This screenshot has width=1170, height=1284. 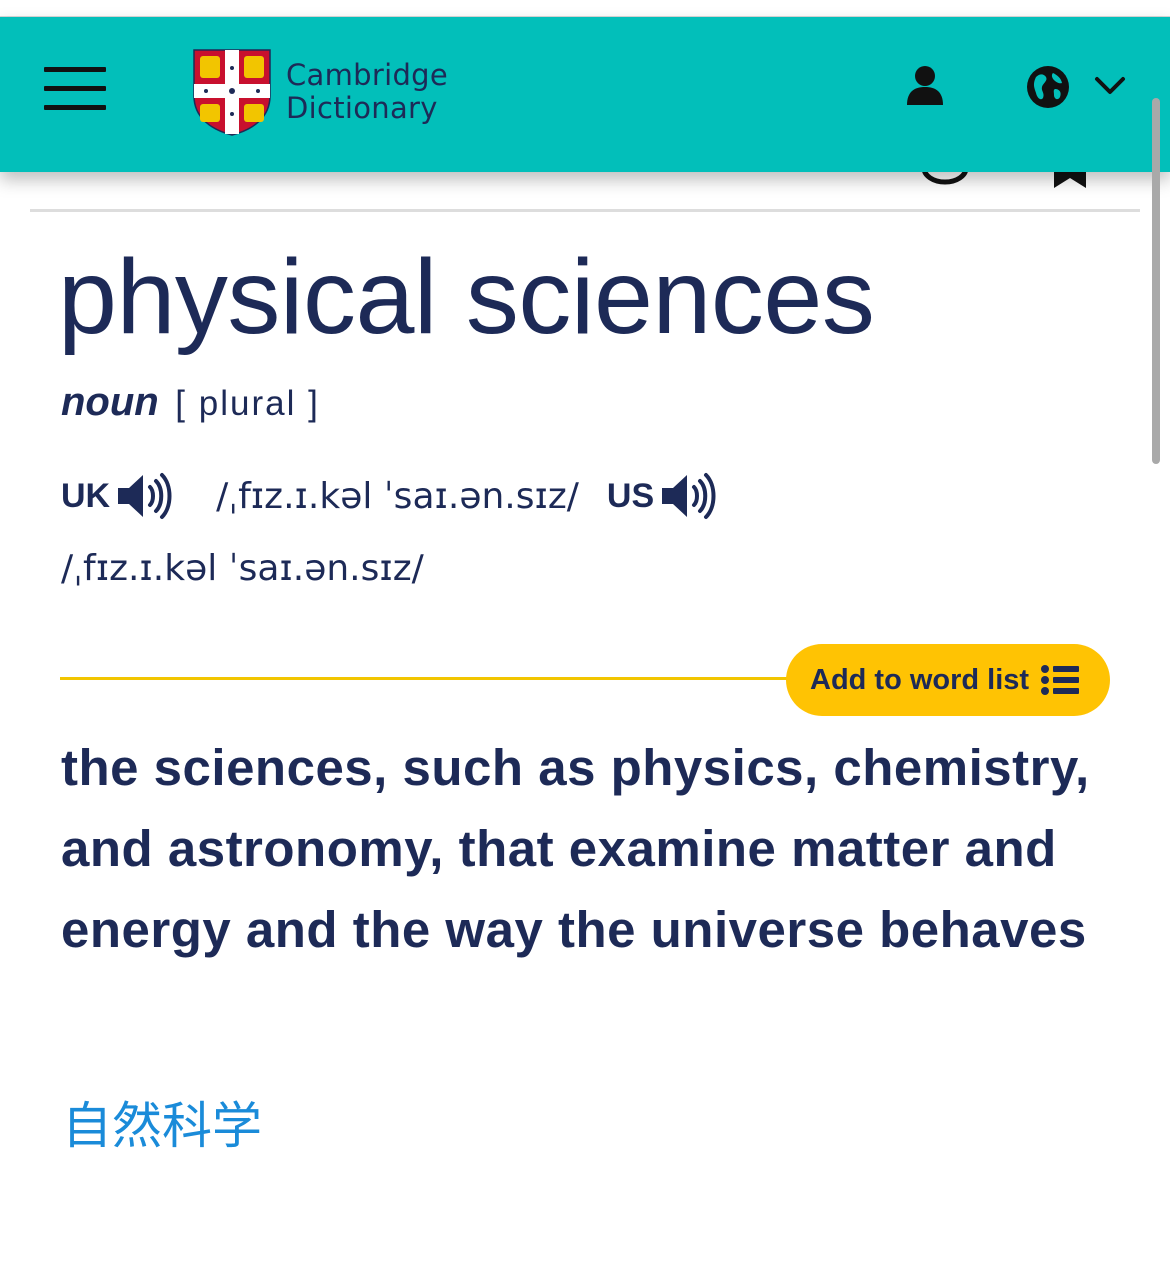 What do you see at coordinates (585, 210) in the screenshot?
I see `section-divider` at bounding box center [585, 210].